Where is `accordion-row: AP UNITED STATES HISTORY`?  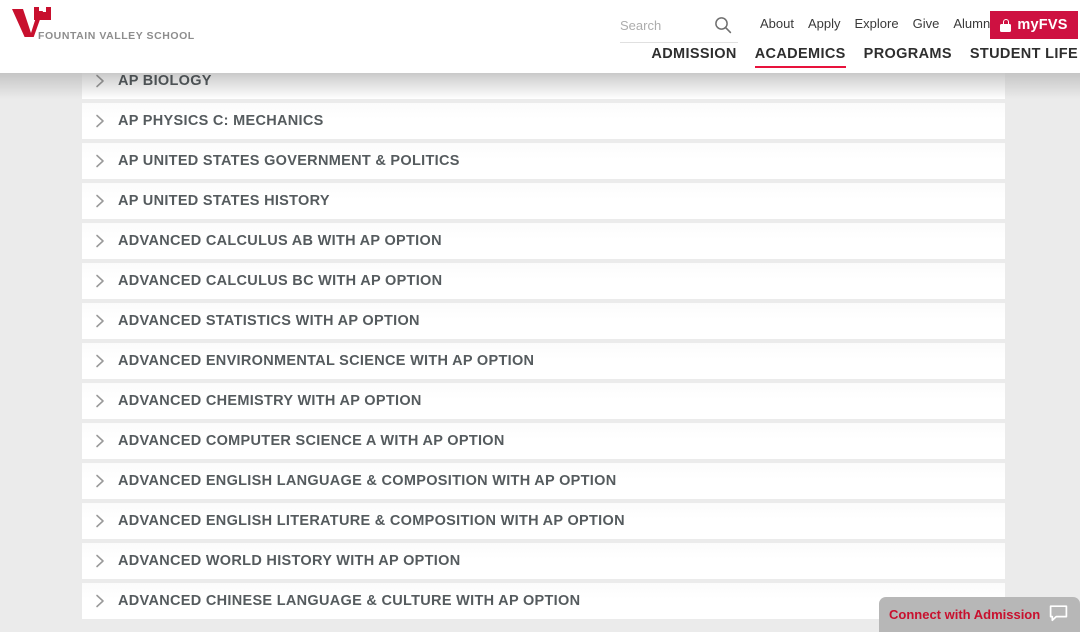
accordion-row: AP UNITED STATES HISTORY is located at coordinates (543, 201).